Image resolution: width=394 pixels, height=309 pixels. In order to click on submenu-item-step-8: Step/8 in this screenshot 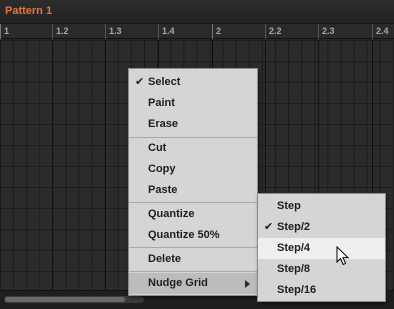, I will do `click(321, 269)`.